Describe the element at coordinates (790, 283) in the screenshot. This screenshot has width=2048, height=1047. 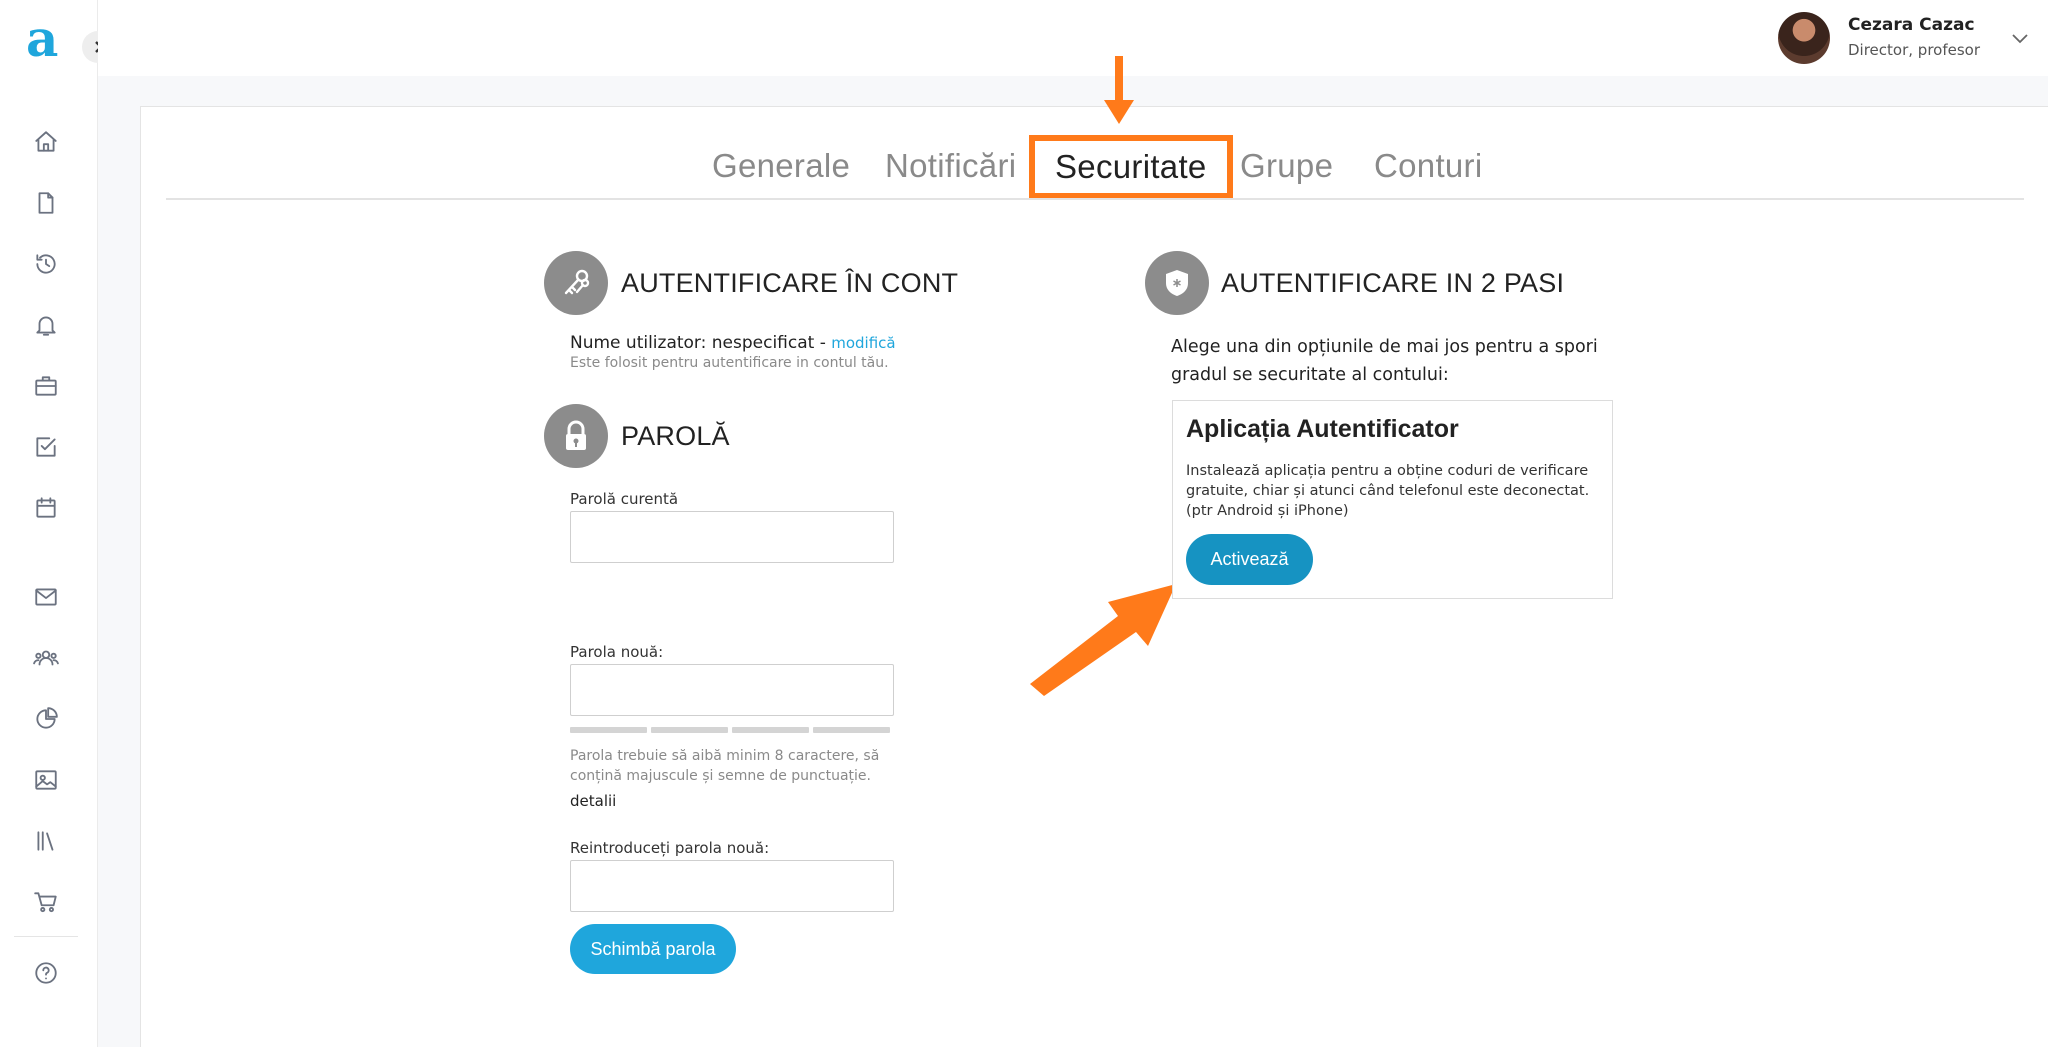
I see `account-auth-title: AUTENTIFICARE ÎN CONT` at that location.